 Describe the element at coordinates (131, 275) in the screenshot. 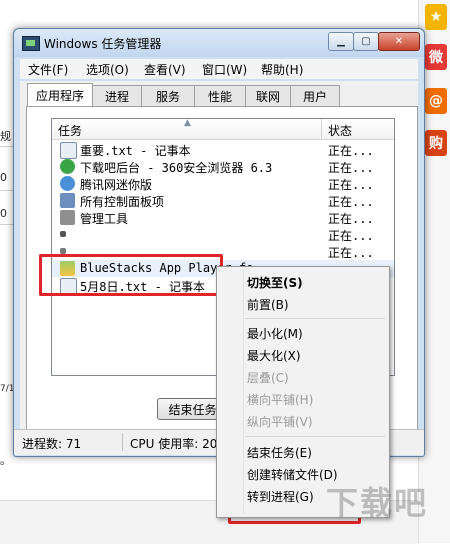

I see `highlight-box-task` at that location.